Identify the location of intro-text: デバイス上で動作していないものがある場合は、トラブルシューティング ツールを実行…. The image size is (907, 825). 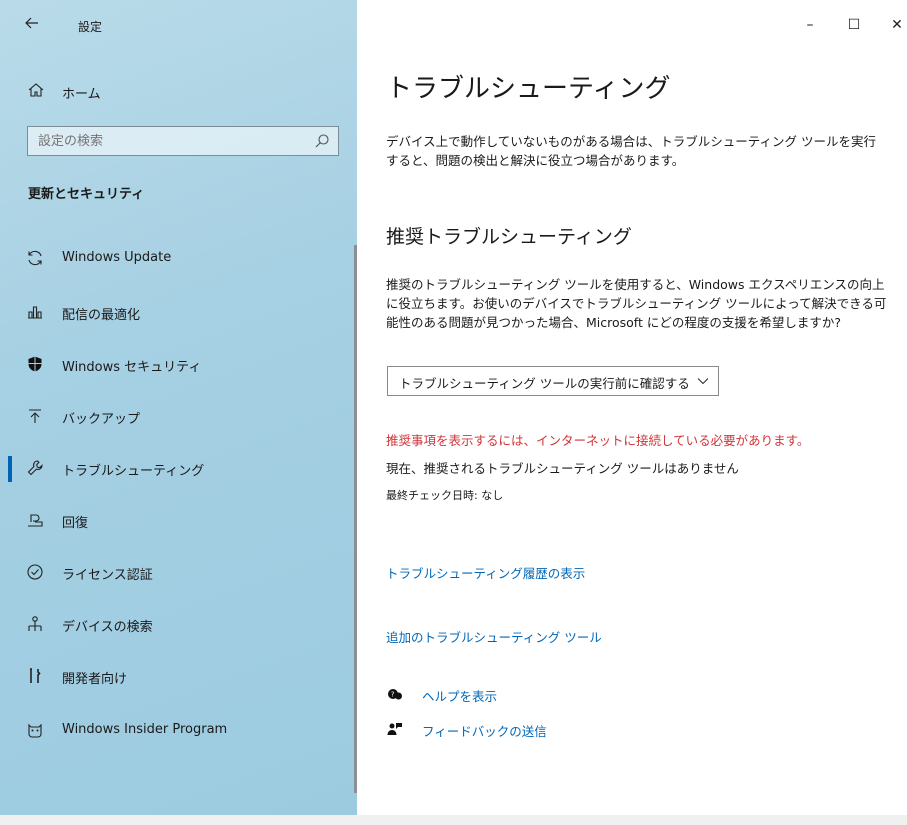
(631, 151).